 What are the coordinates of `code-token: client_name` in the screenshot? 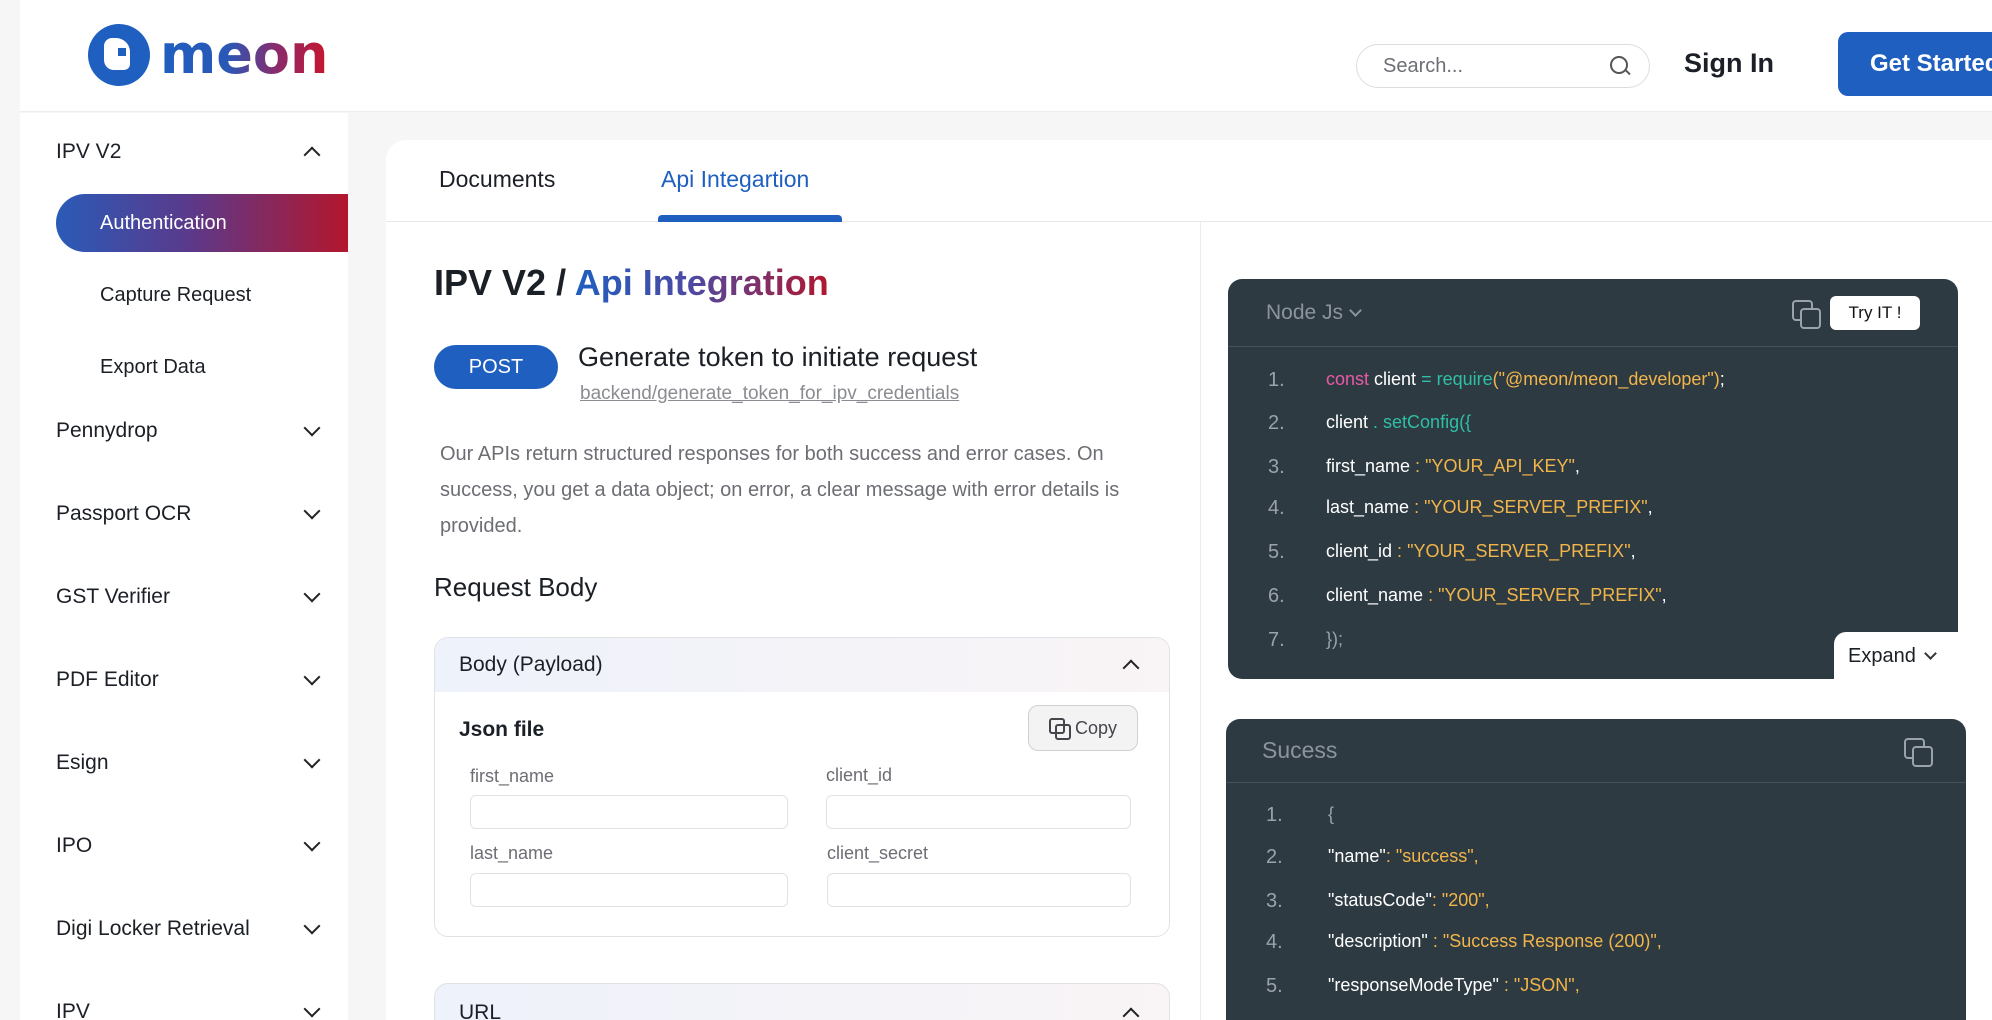 It's located at (1375, 595).